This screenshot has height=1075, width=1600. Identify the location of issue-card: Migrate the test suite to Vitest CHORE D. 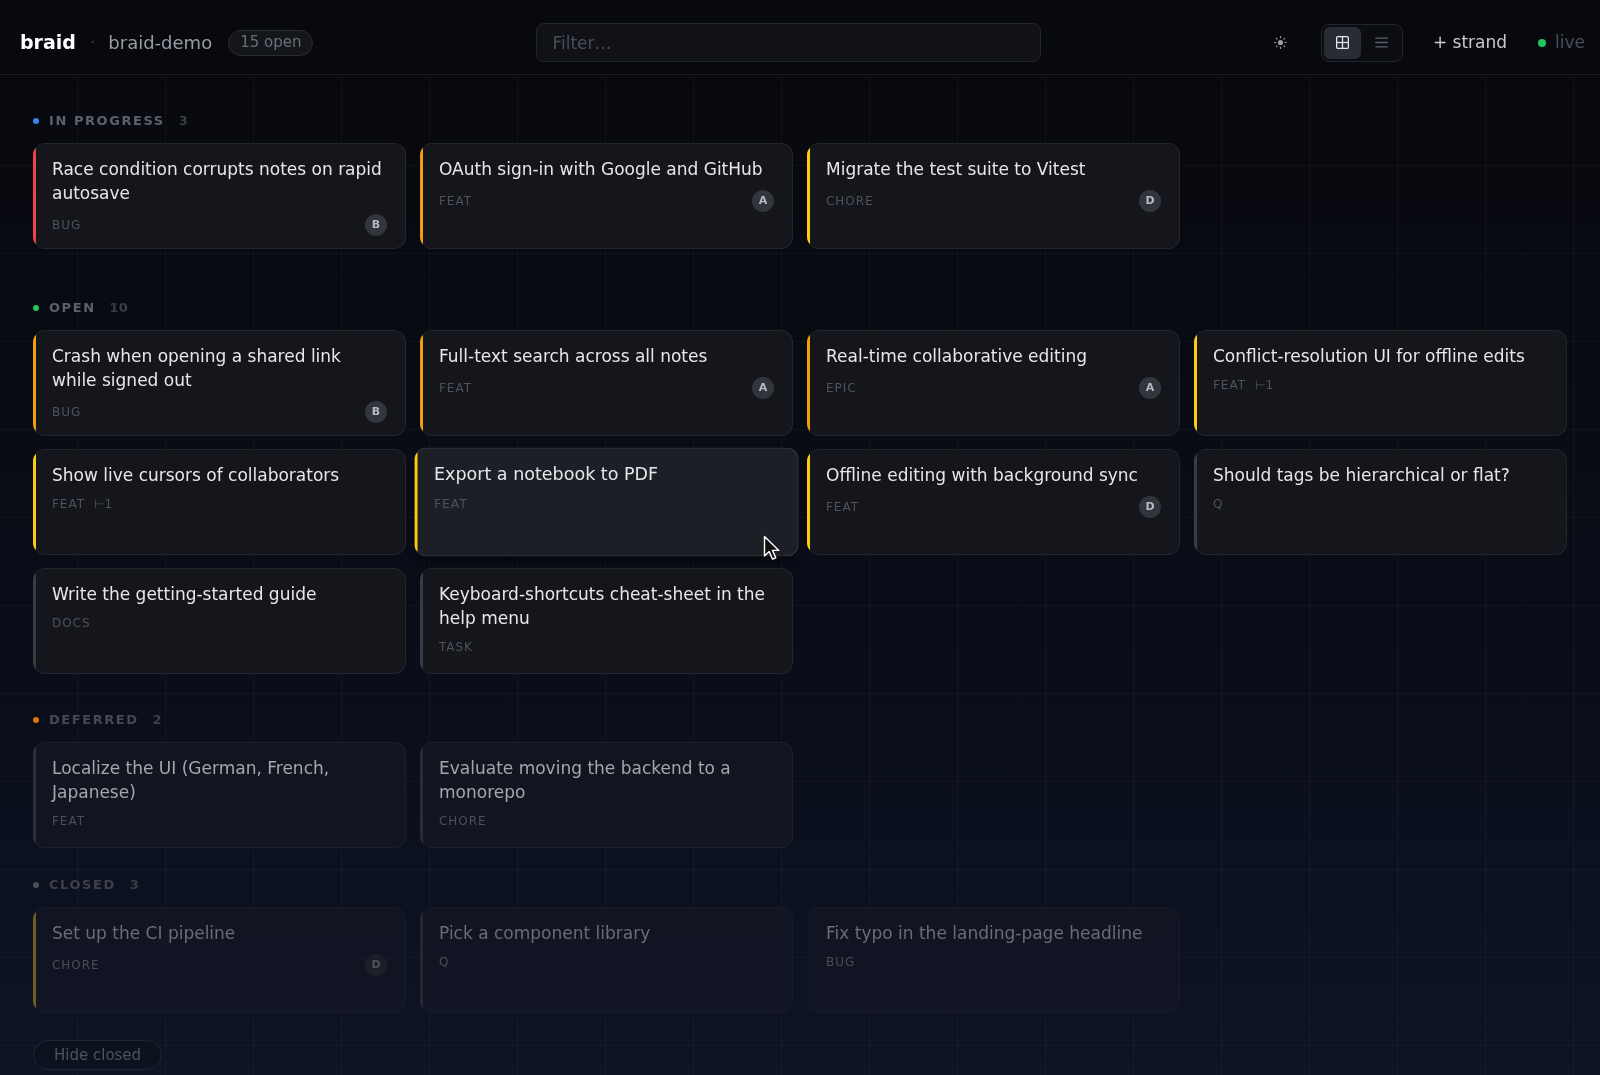
(993, 196).